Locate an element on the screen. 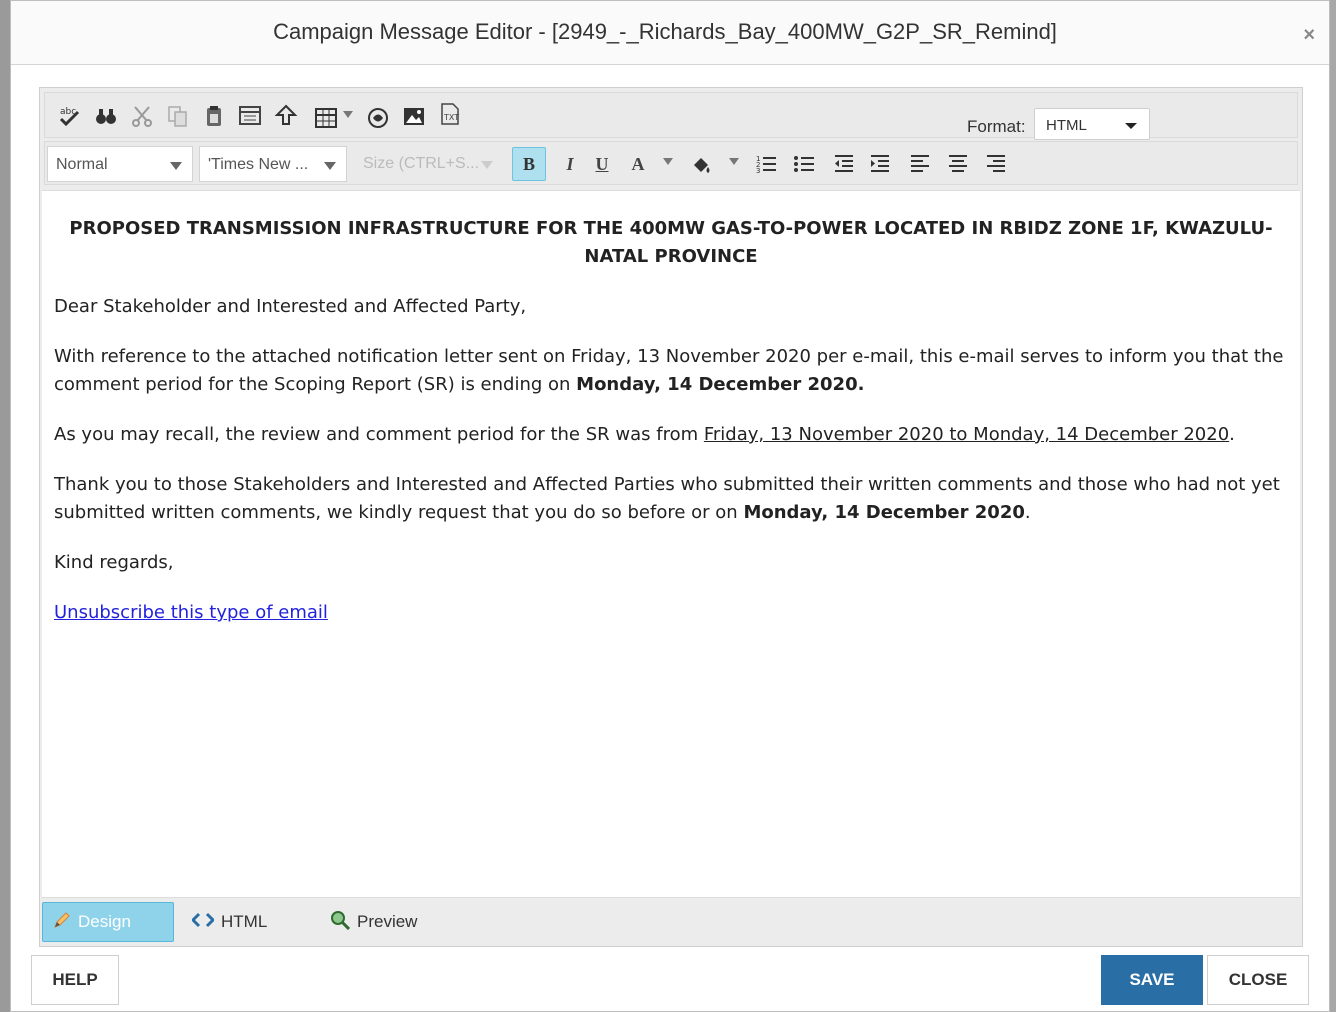 This screenshot has width=1336, height=1012. document-icon: TXT is located at coordinates (450, 114).